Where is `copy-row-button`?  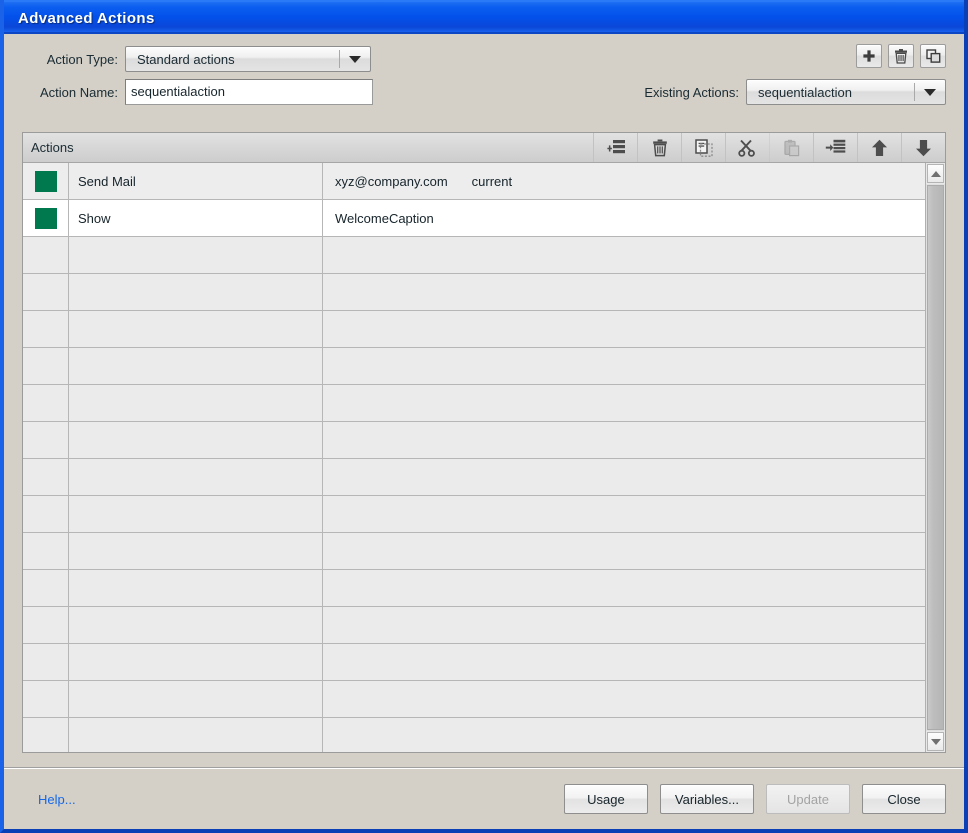
copy-row-button is located at coordinates (703, 147).